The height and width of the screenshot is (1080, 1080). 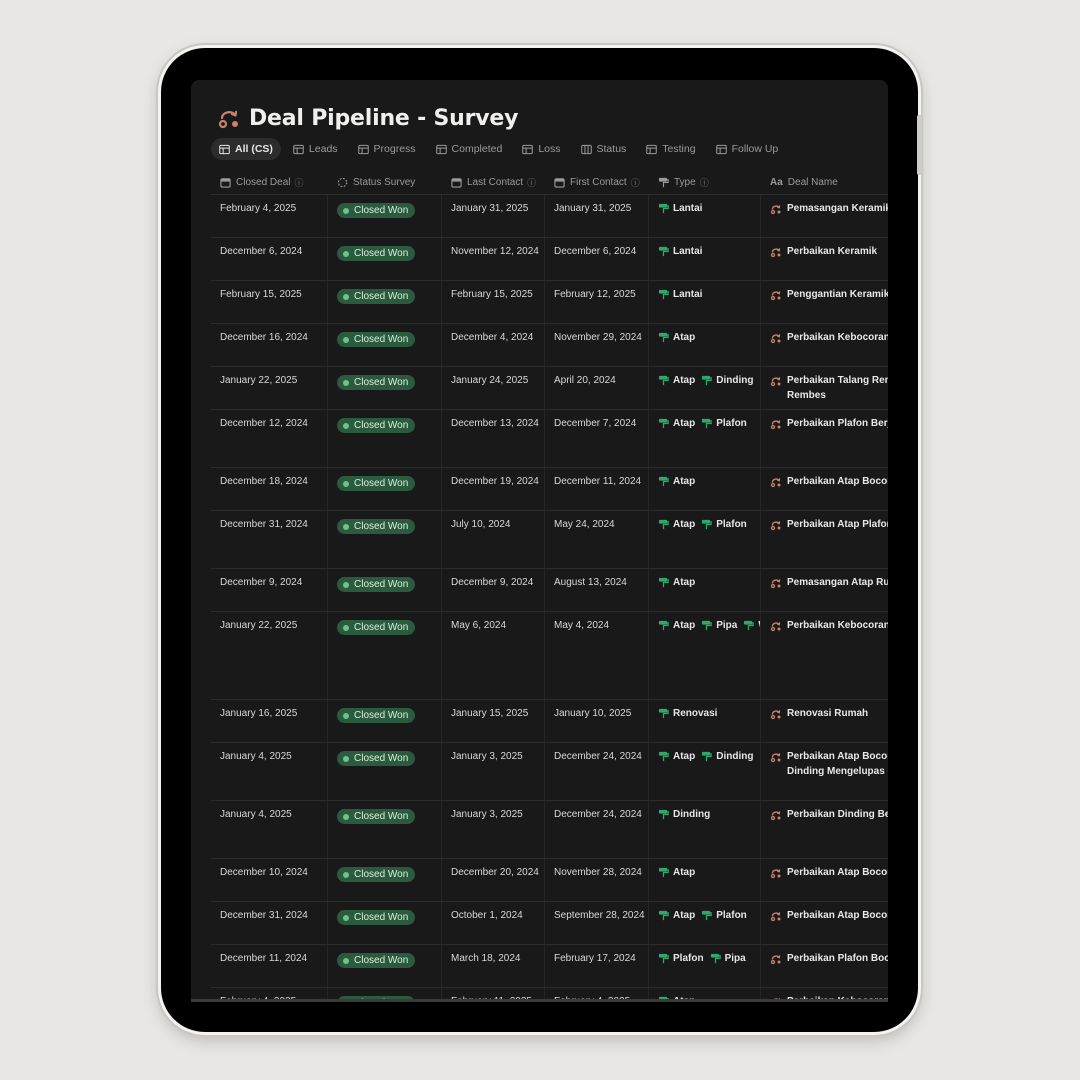 What do you see at coordinates (824, 388) in the screenshot?
I see `deal-name-cell: Perbaikan Talang Rembe Rembes` at bounding box center [824, 388].